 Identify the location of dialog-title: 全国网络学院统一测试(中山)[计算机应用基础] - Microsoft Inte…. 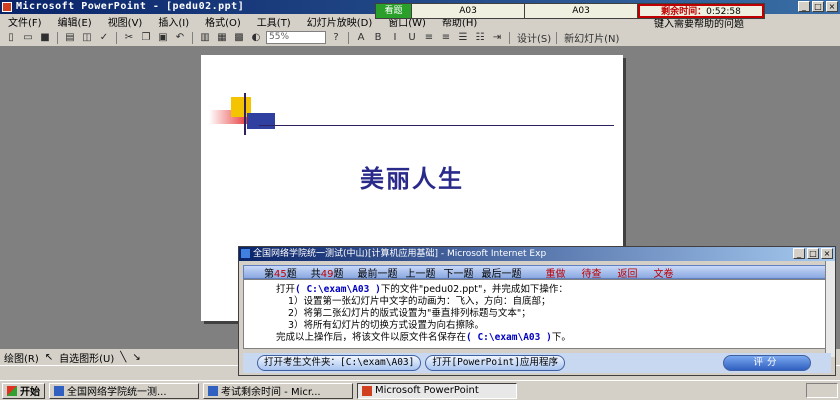
(400, 254).